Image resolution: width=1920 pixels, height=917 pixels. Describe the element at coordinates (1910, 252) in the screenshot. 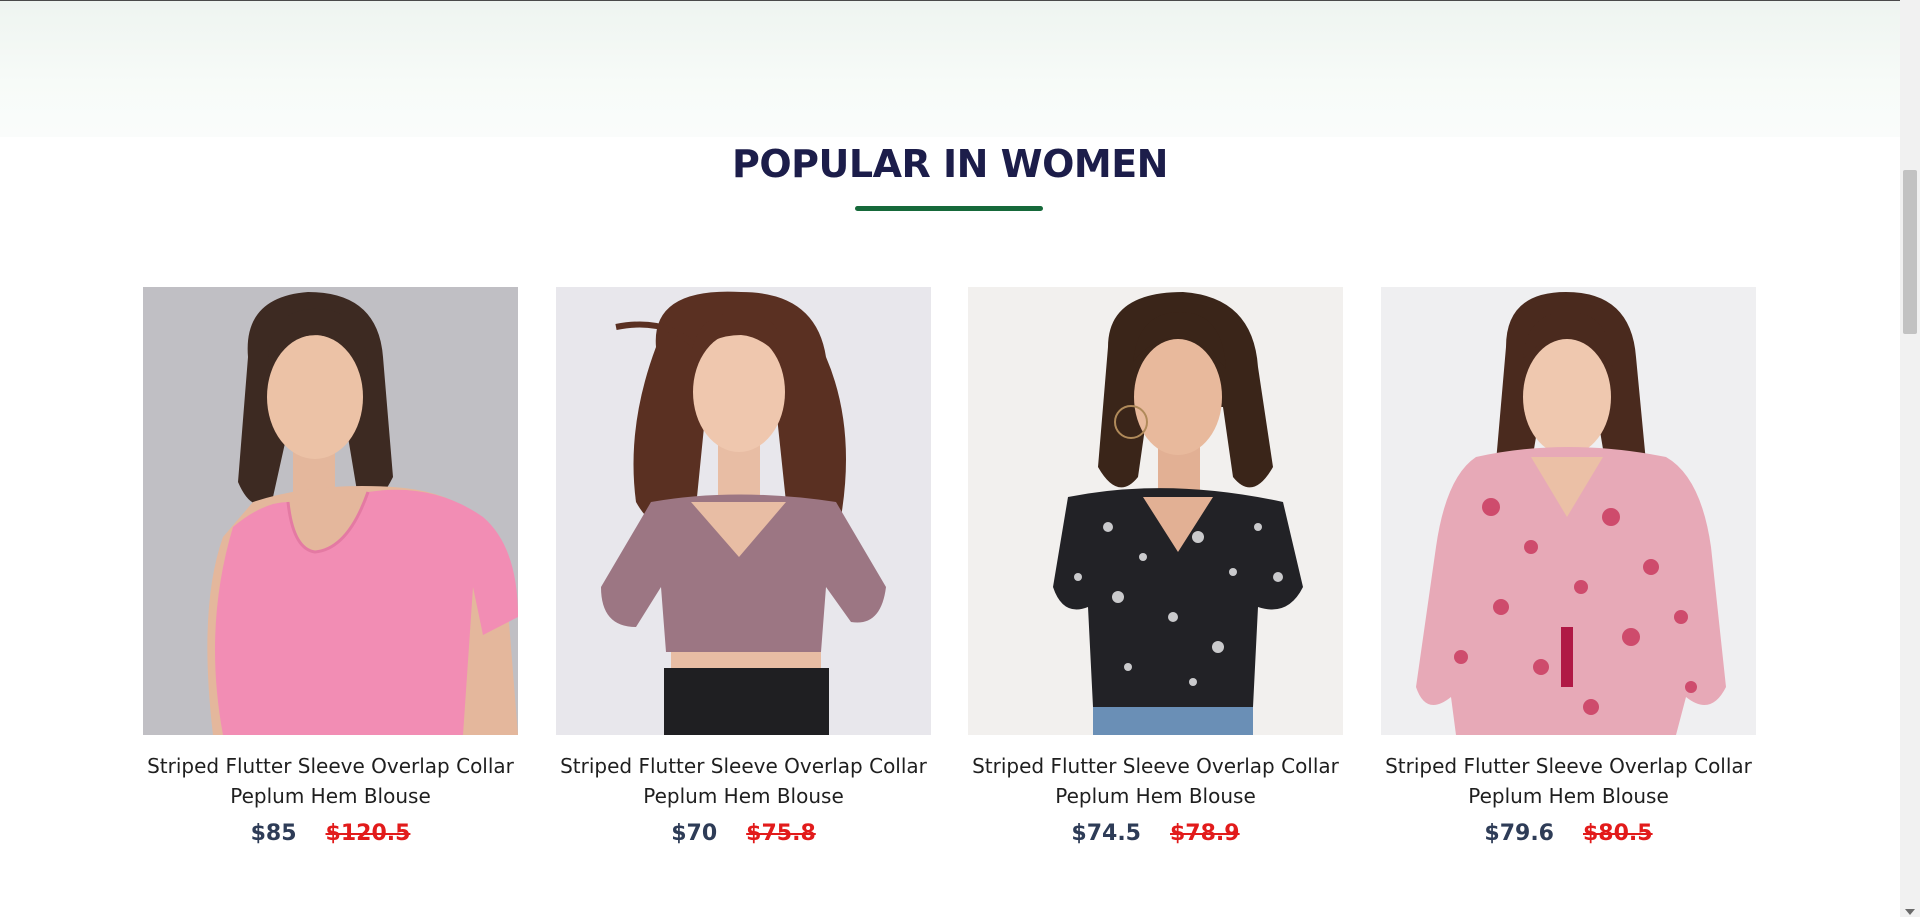

I see `scrollbar-thumb` at that location.